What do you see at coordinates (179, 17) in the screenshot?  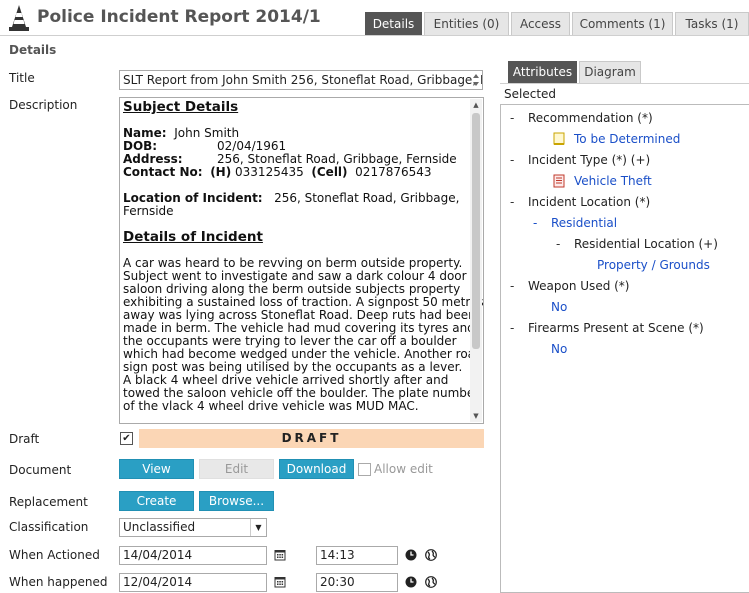 I see `page-title: Police Incident Report 2014/1` at bounding box center [179, 17].